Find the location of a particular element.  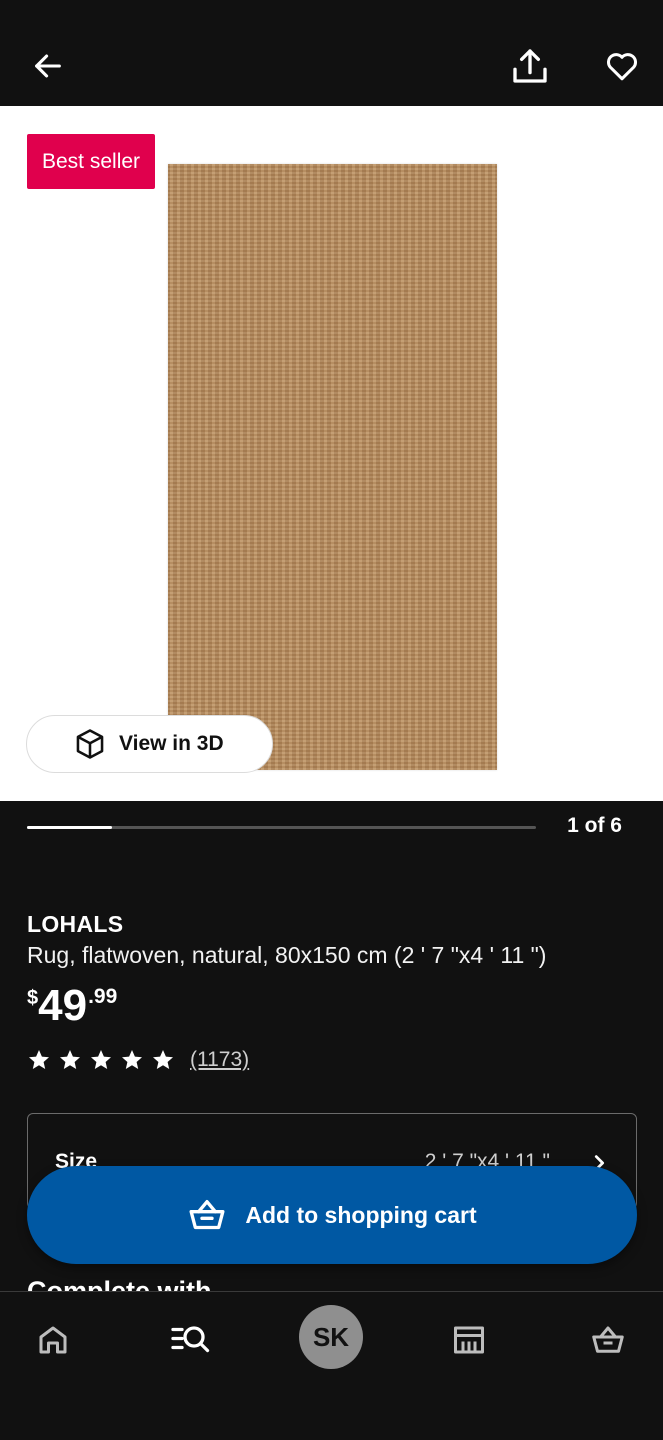

gallery-progress-bar is located at coordinates (281, 827).